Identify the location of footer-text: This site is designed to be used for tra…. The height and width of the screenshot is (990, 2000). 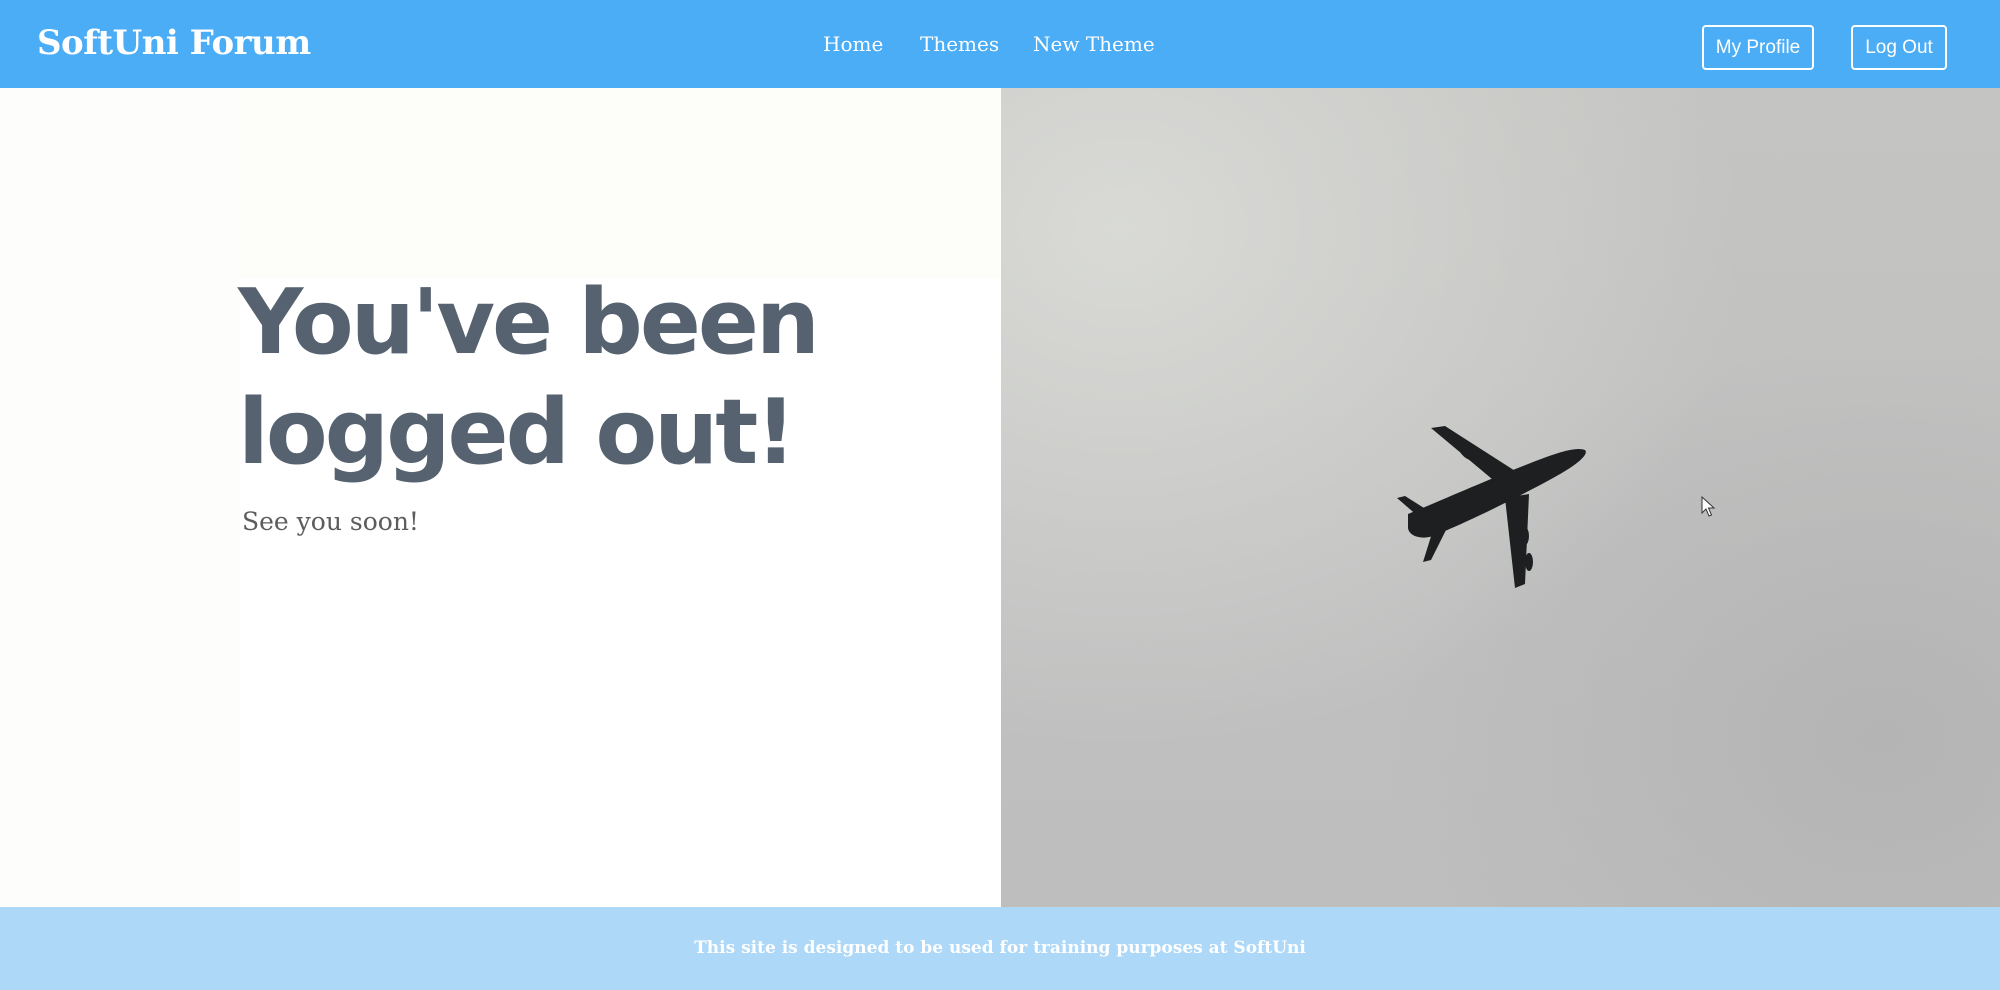
(1000, 948).